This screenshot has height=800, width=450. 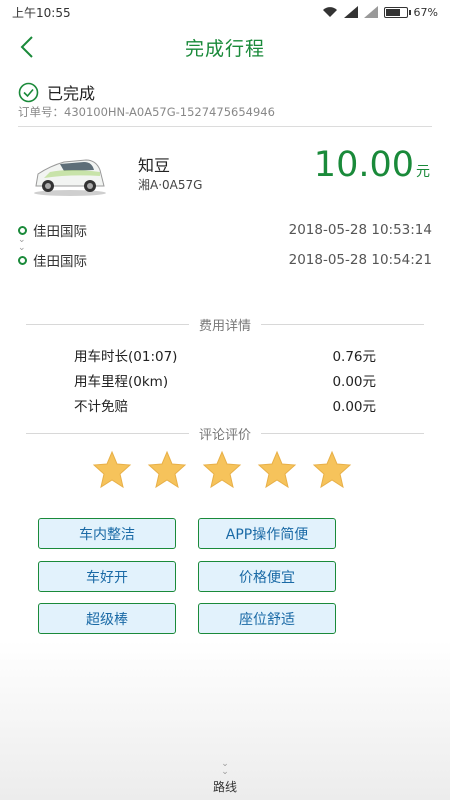 I want to click on fee-section-title: 费用详情, so click(x=225, y=326).